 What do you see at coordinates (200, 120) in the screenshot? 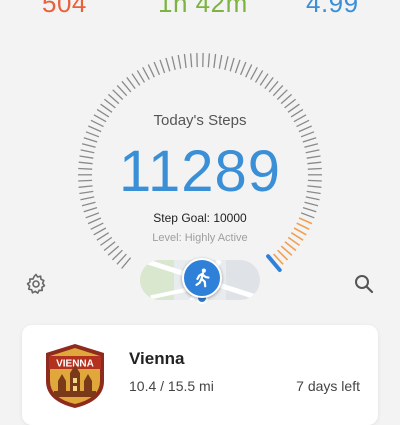
I see `steps-title: Today's Steps` at bounding box center [200, 120].